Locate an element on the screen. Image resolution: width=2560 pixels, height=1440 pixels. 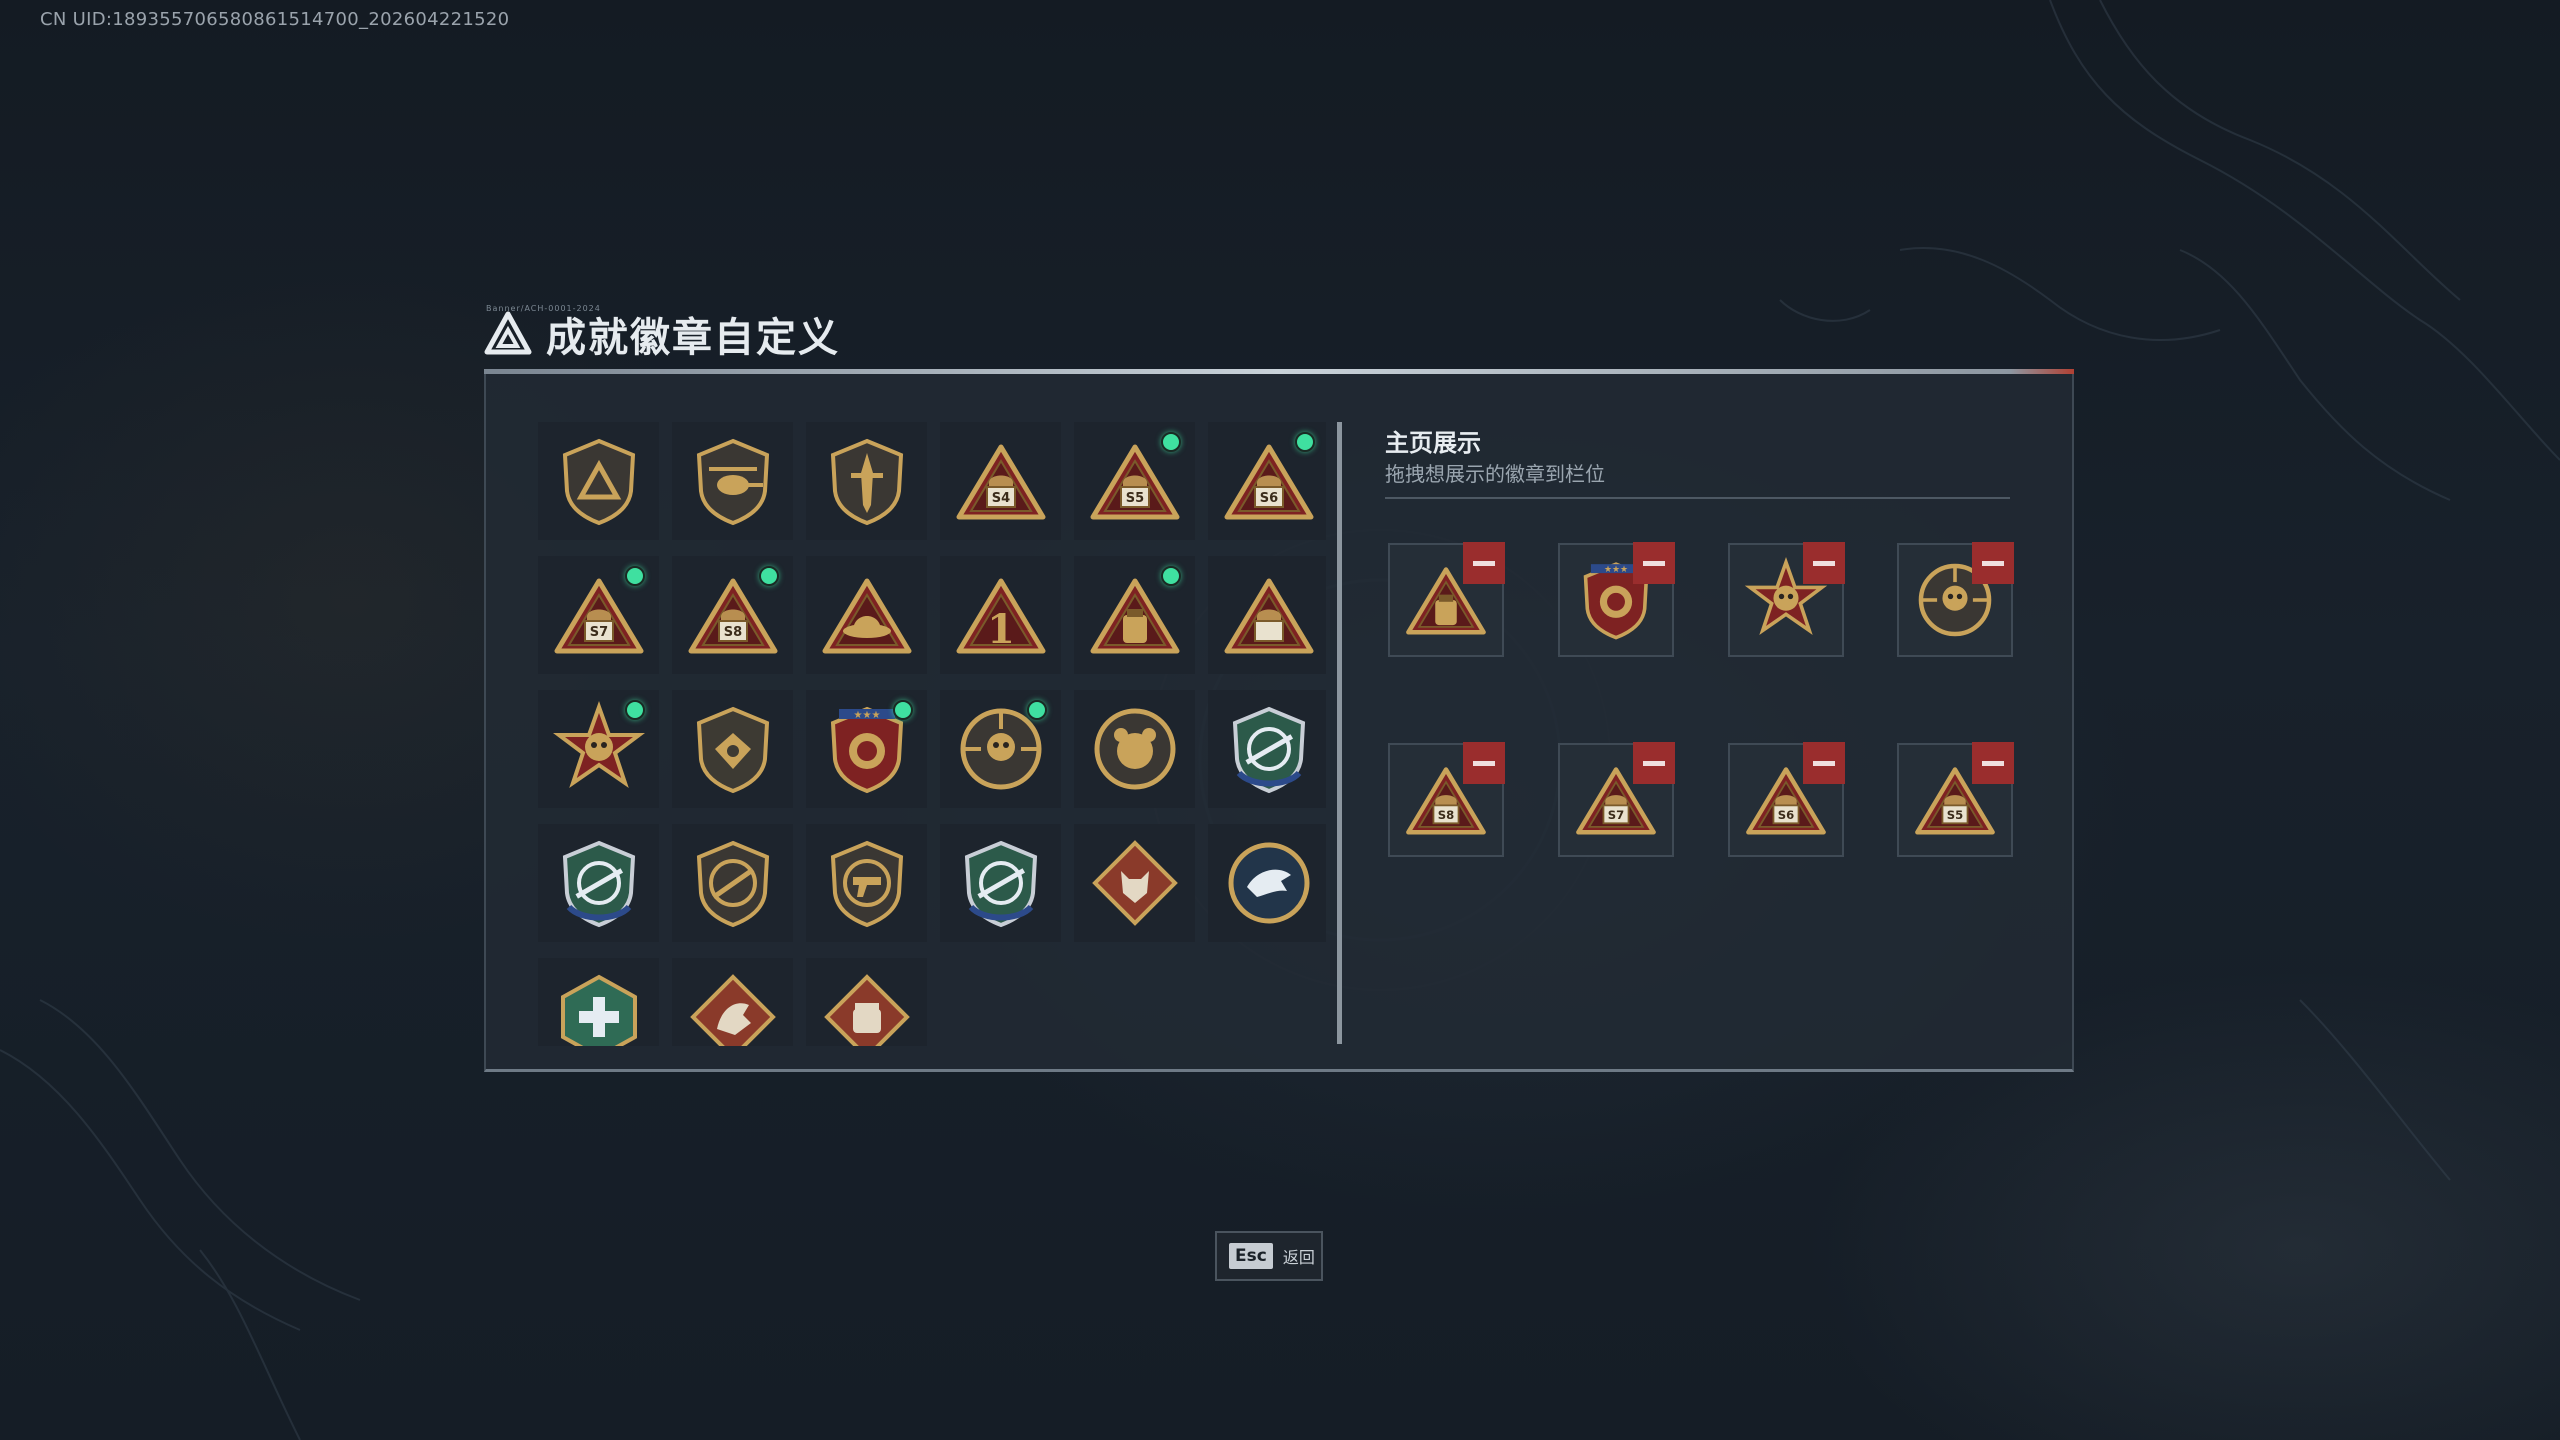
blue-sniper-shield-icon is located at coordinates (1268, 750).